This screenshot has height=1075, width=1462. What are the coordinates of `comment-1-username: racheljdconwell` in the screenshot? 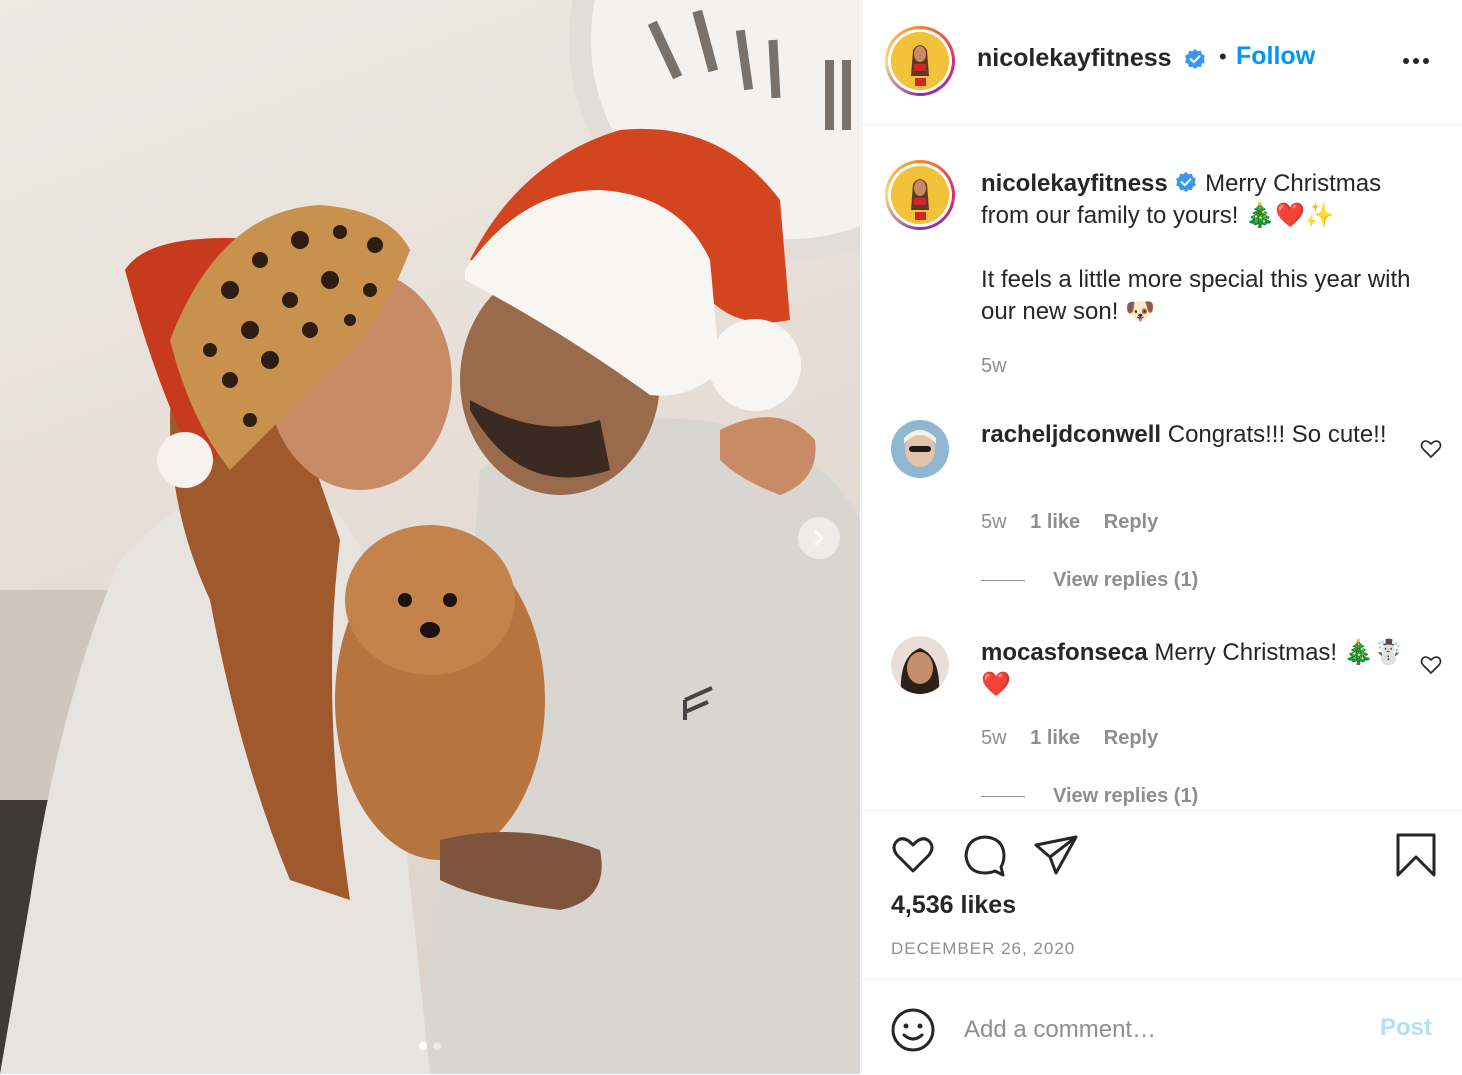 It's located at (1071, 434).